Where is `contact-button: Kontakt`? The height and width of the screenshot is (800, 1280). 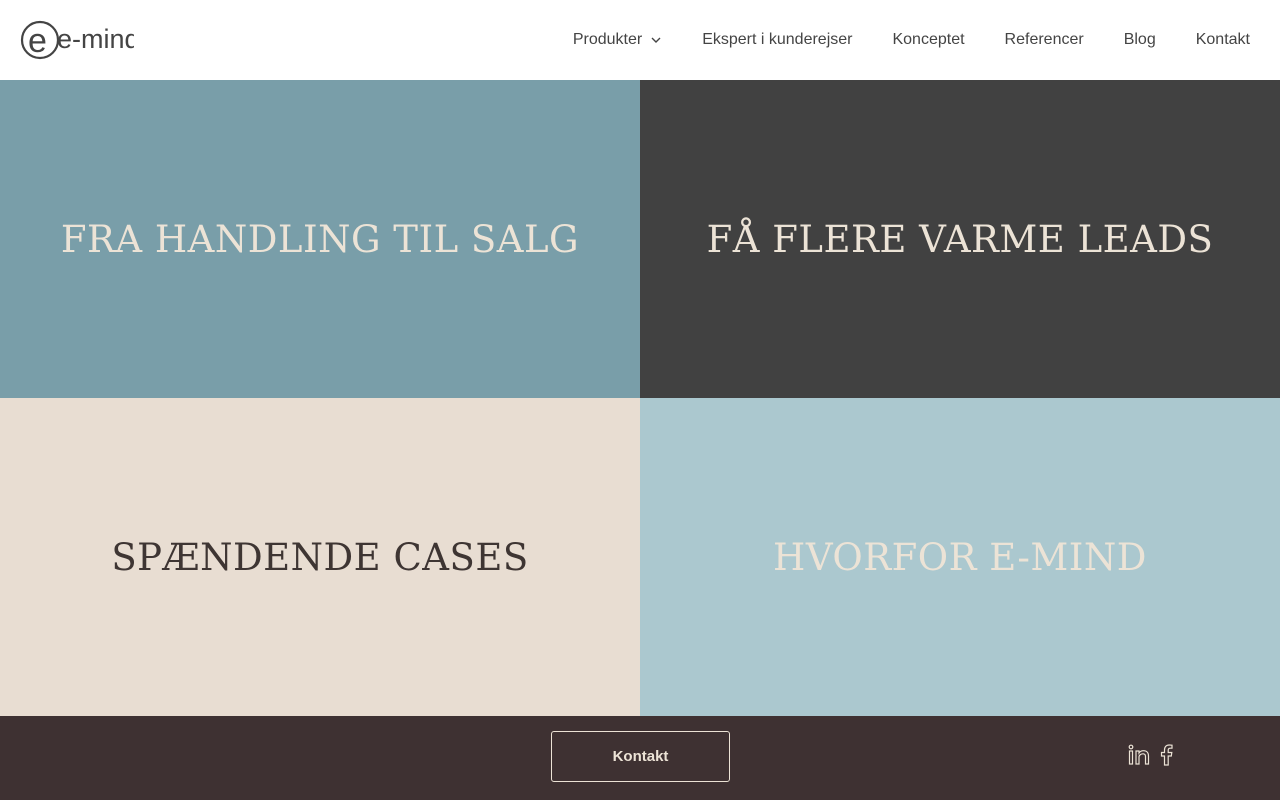
contact-button: Kontakt is located at coordinates (640, 756).